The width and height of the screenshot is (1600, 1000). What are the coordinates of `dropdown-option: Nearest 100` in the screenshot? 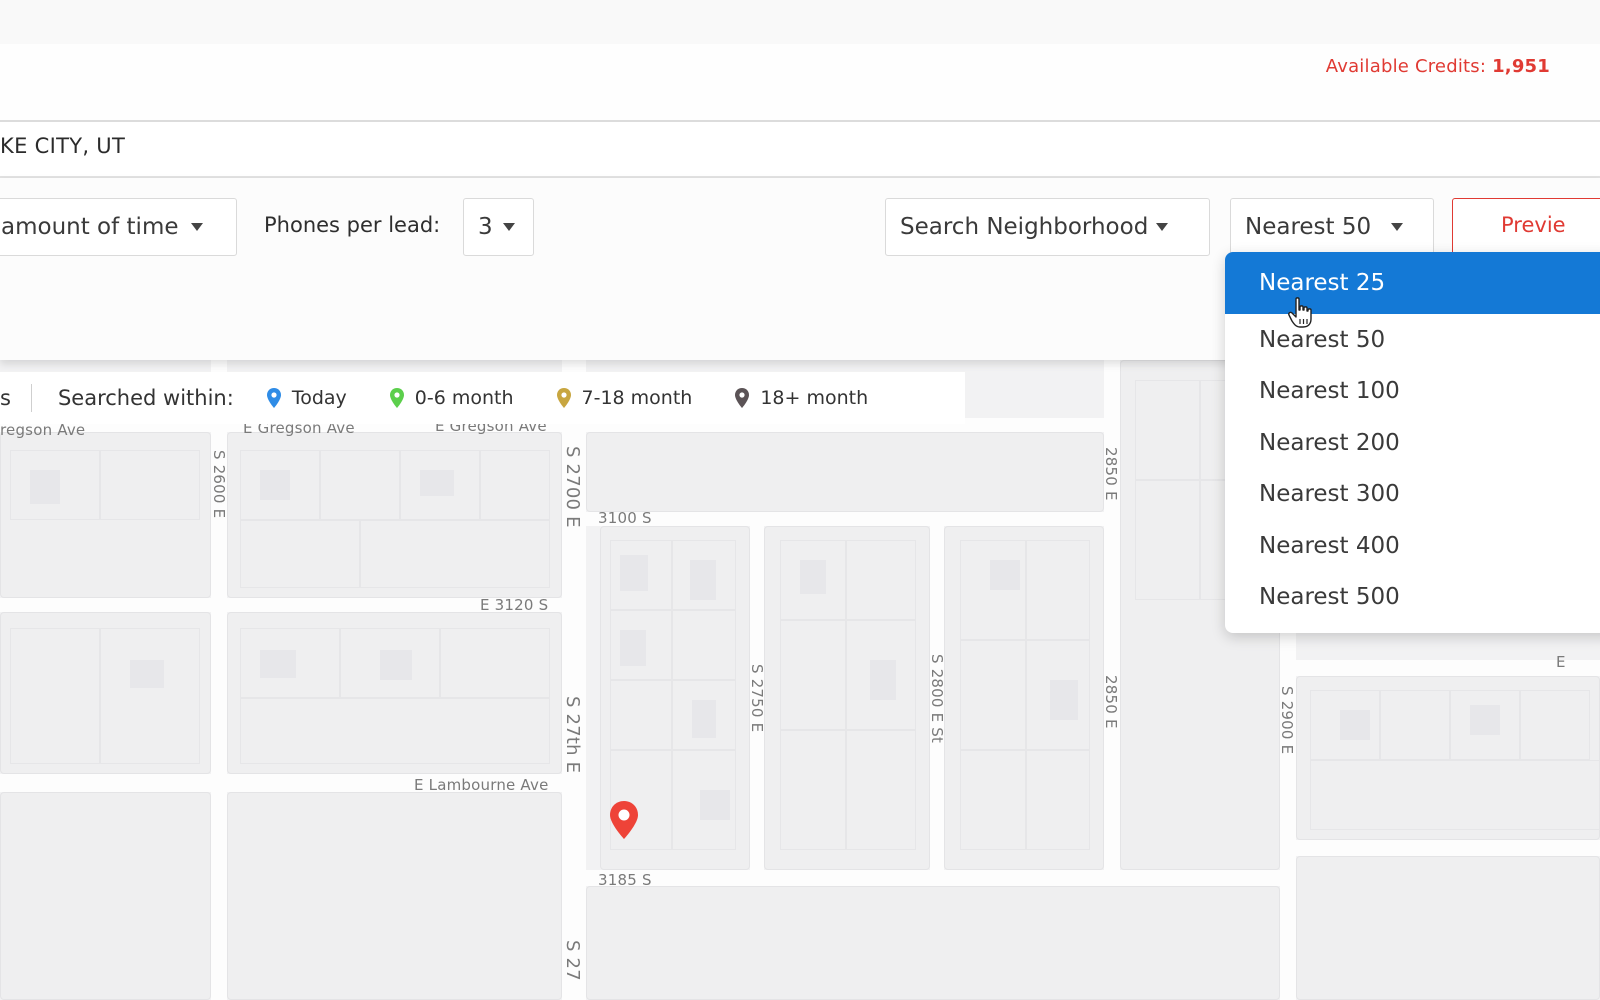 It's located at (1412, 392).